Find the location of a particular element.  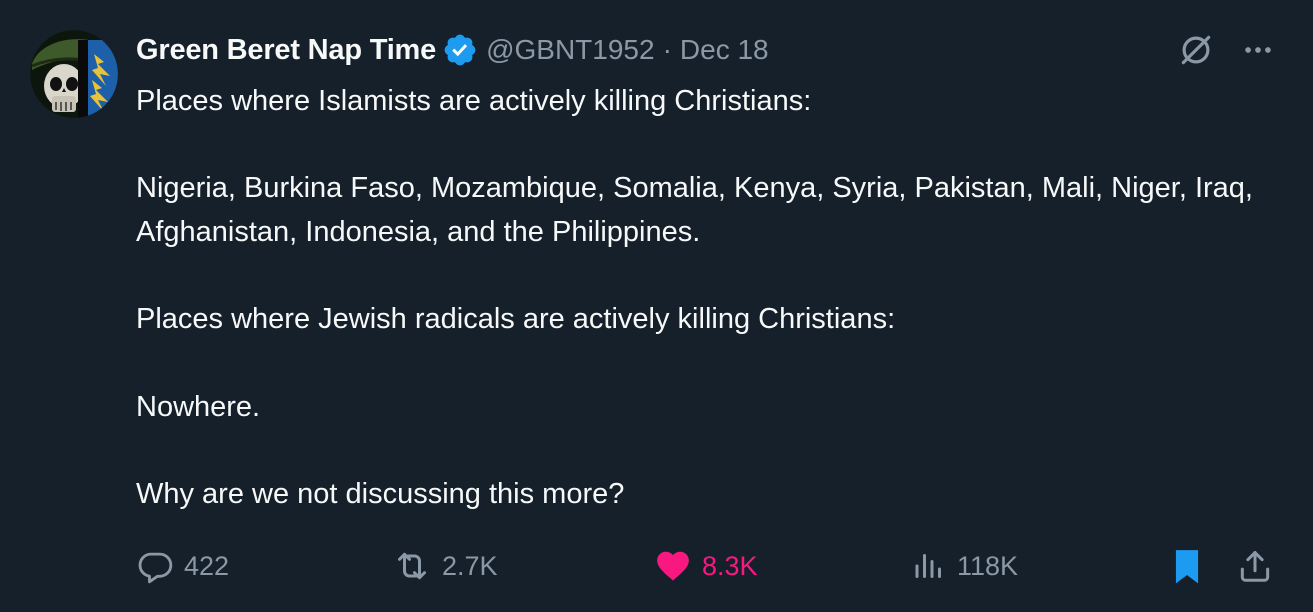

action-bar: 422 2.7K 8.3K 118K is located at coordinates (706, 566).